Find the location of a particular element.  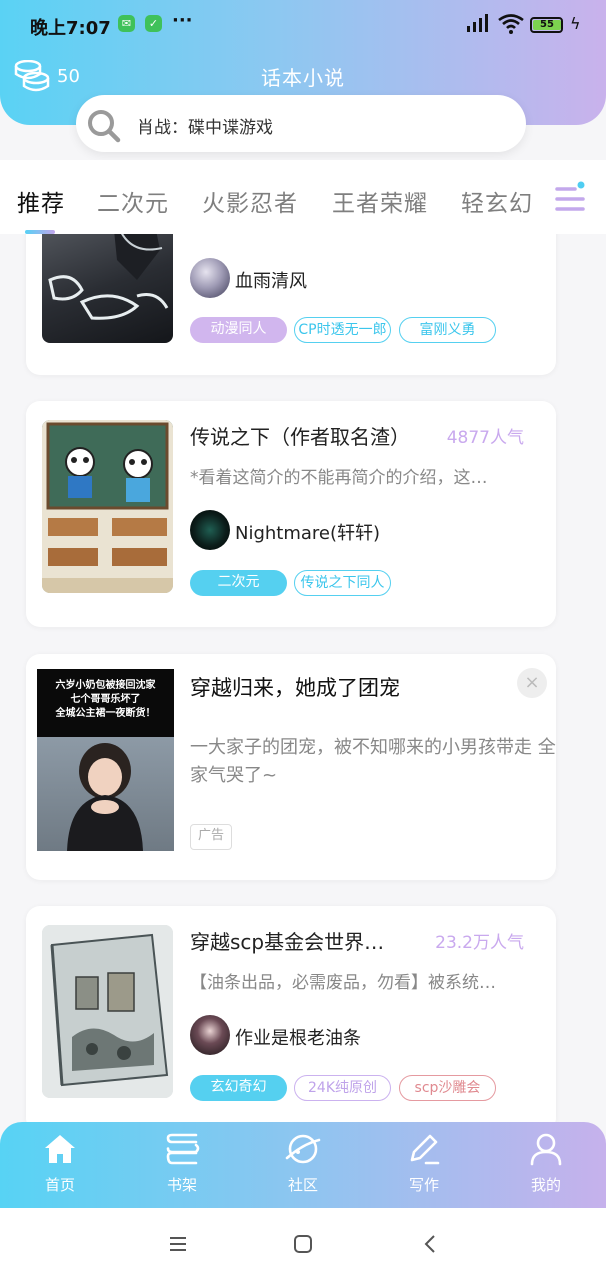

book-tag: 24K纯原创 is located at coordinates (342, 1088).